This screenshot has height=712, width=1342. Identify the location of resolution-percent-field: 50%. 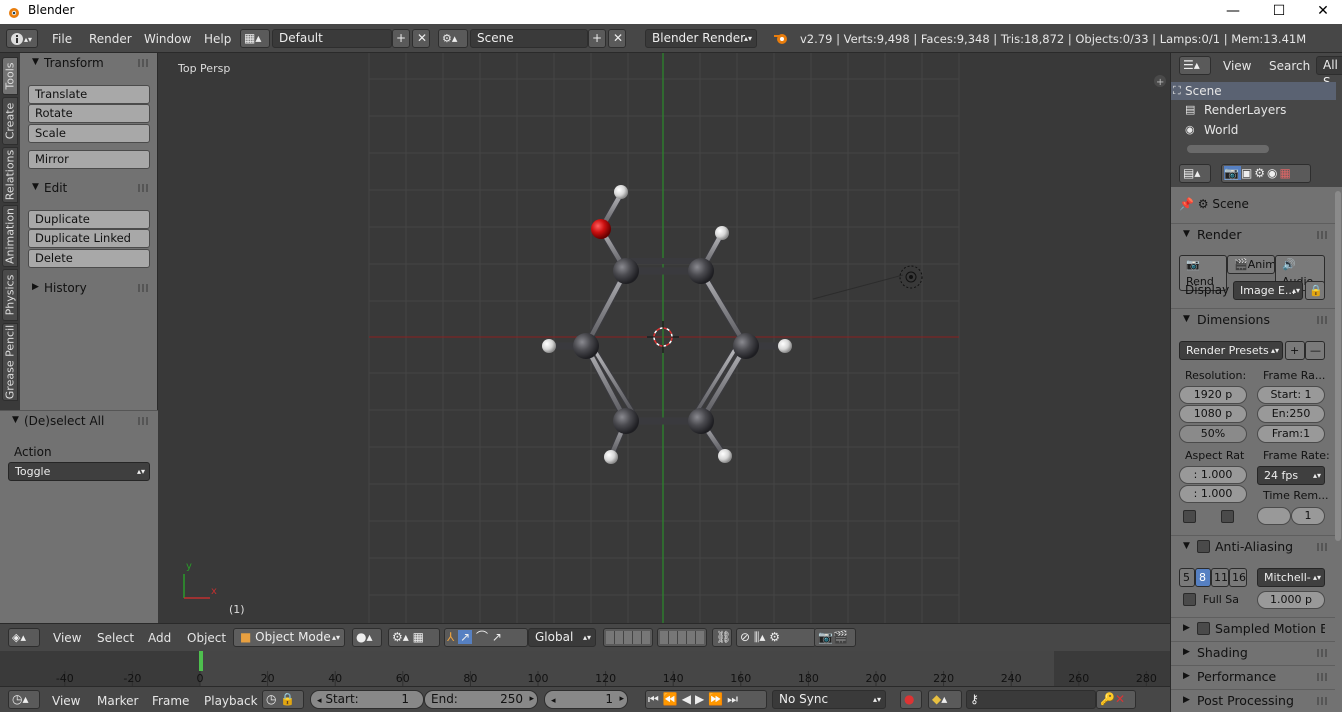
(1213, 434).